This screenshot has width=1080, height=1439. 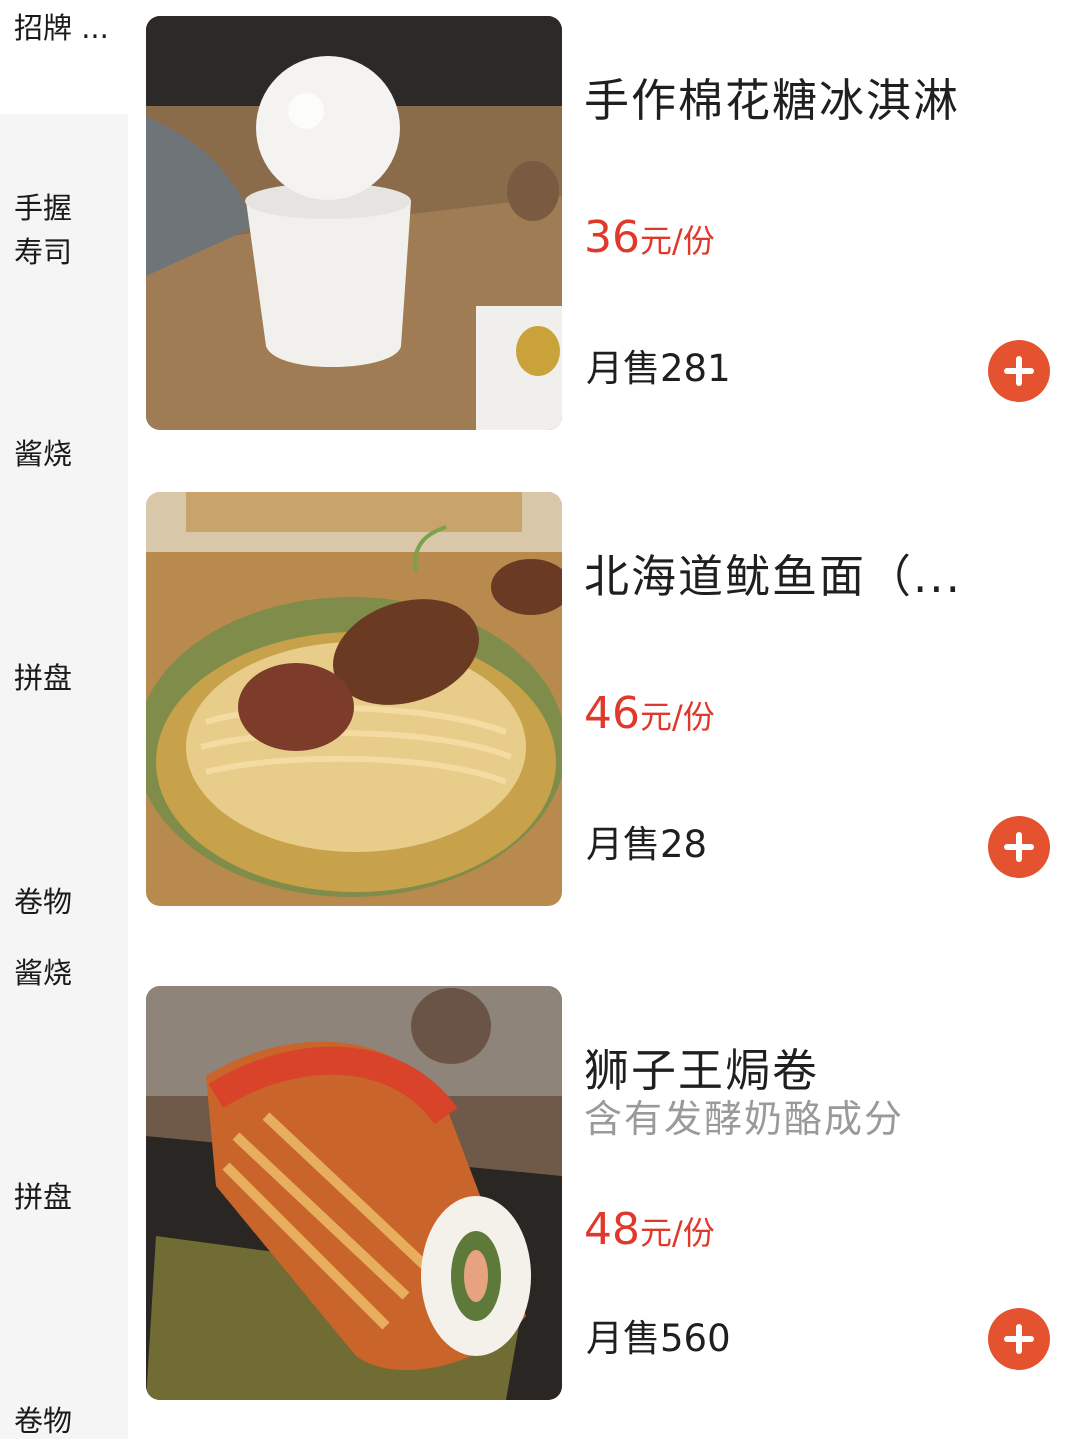 I want to click on dessert-image, so click(x=354, y=223).